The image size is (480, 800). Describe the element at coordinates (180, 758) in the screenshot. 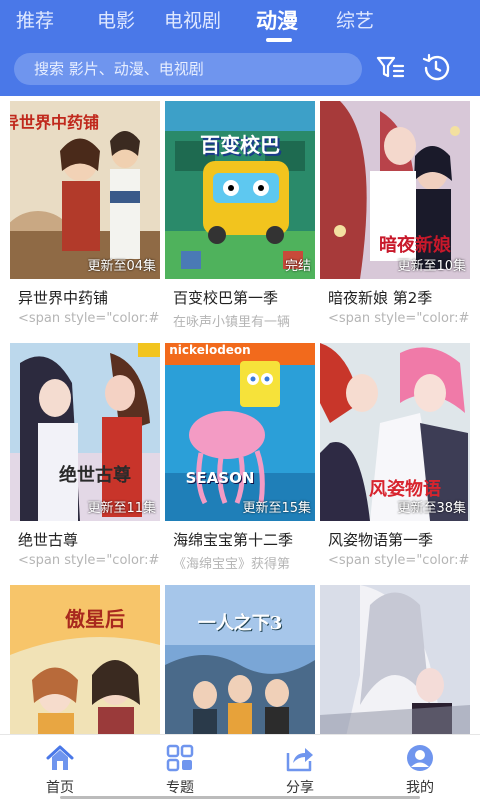

I see `grid-icon` at that location.